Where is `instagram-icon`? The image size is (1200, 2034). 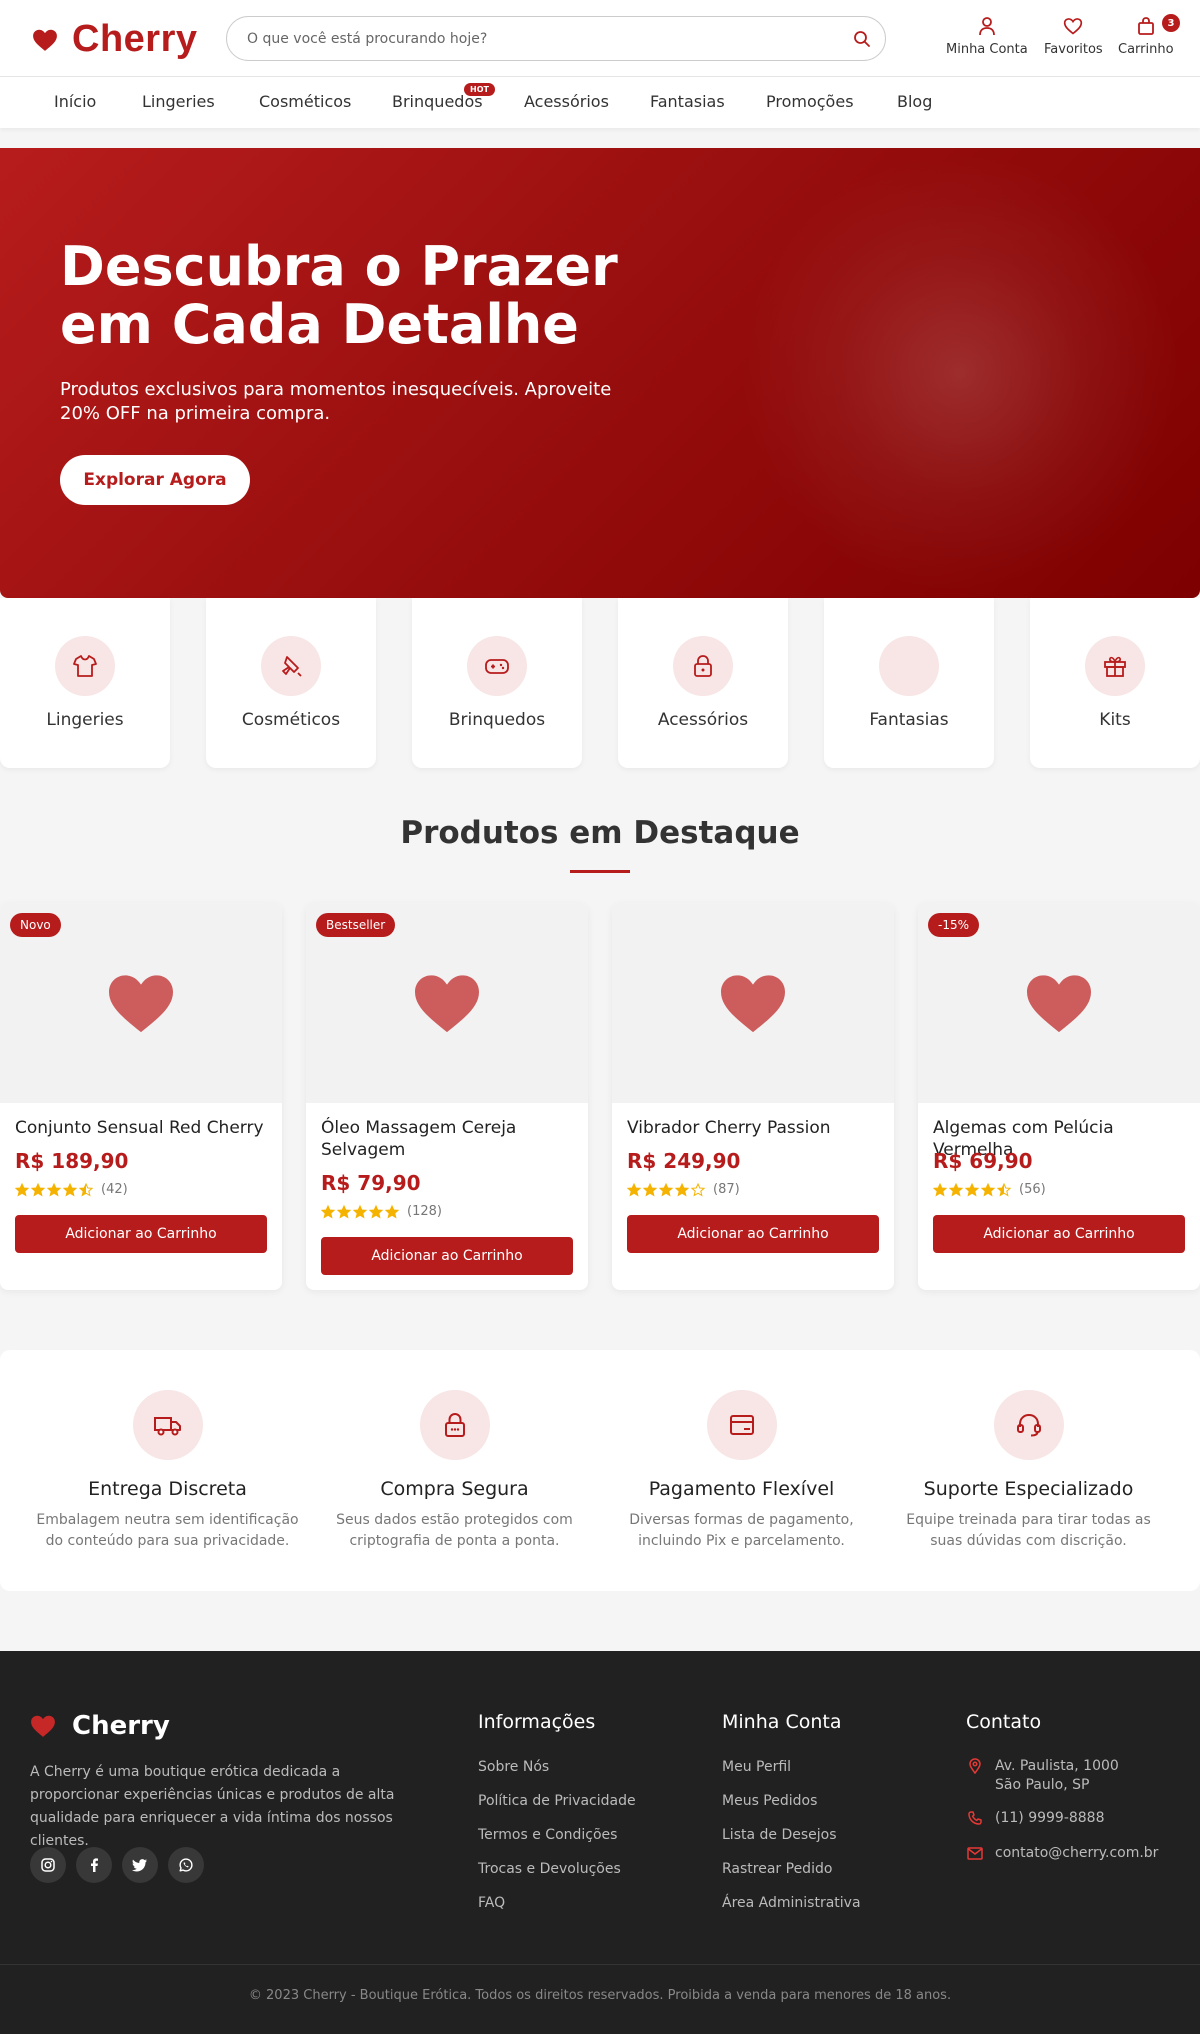
instagram-icon is located at coordinates (48, 1865).